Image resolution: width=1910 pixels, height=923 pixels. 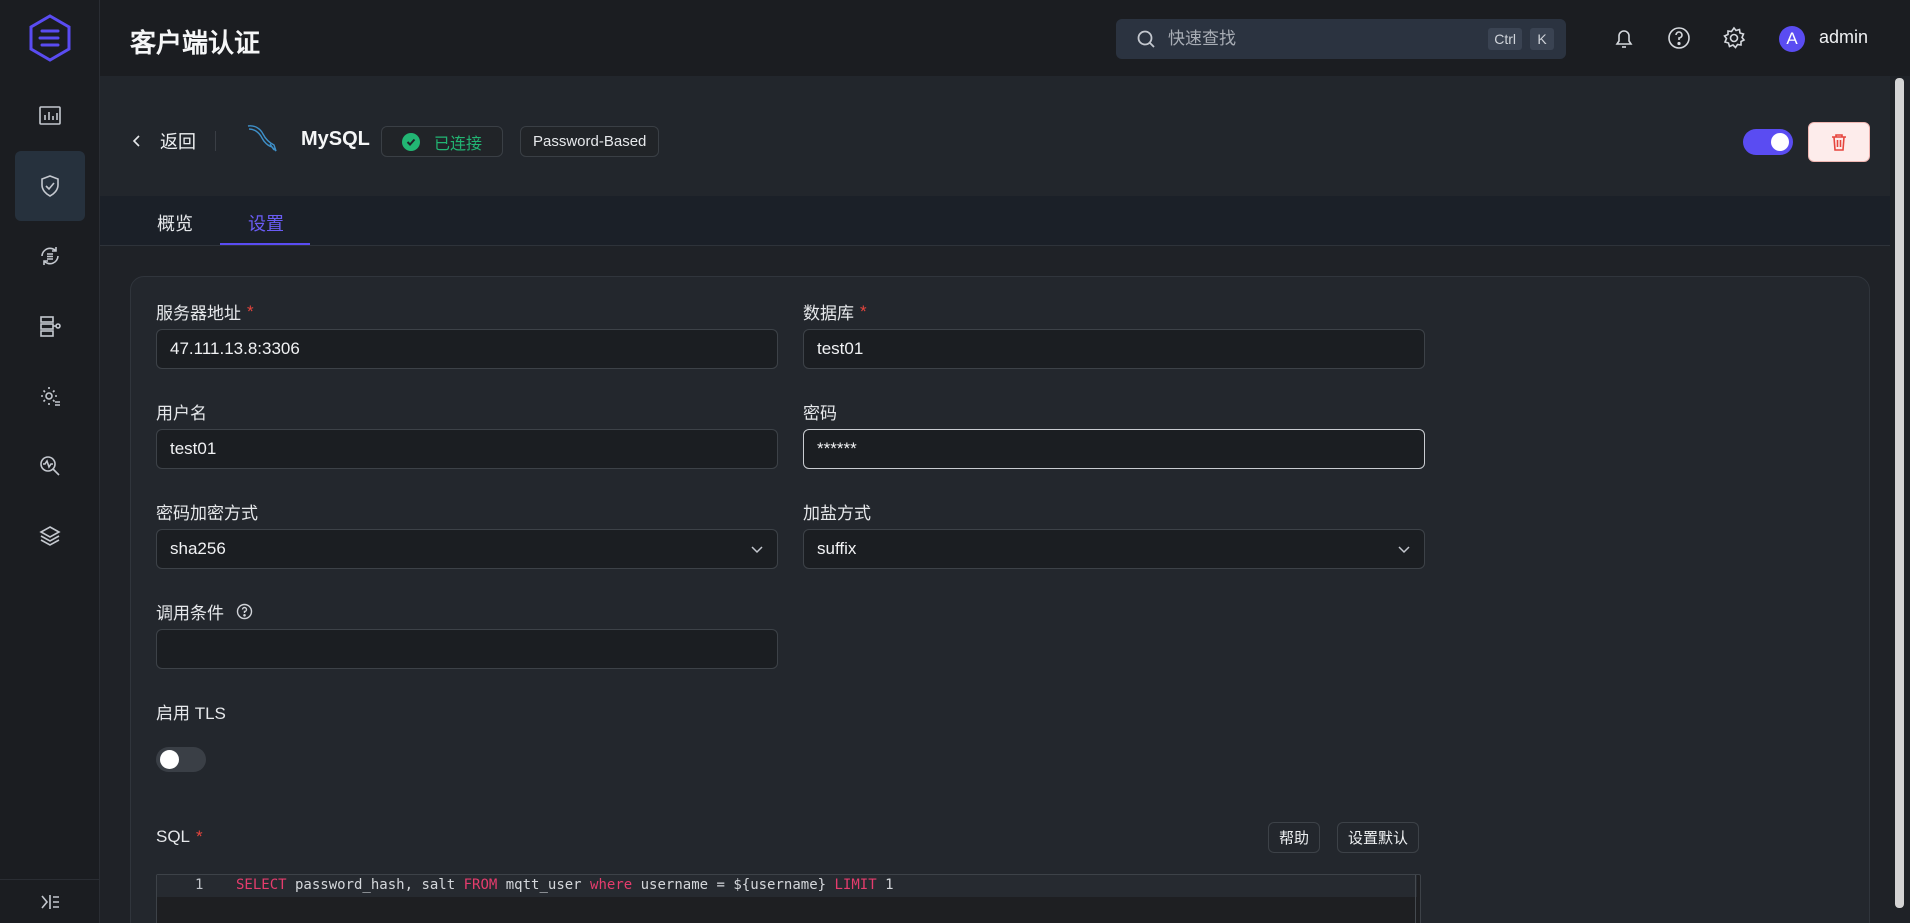 I want to click on help-icon, so click(x=1679, y=38).